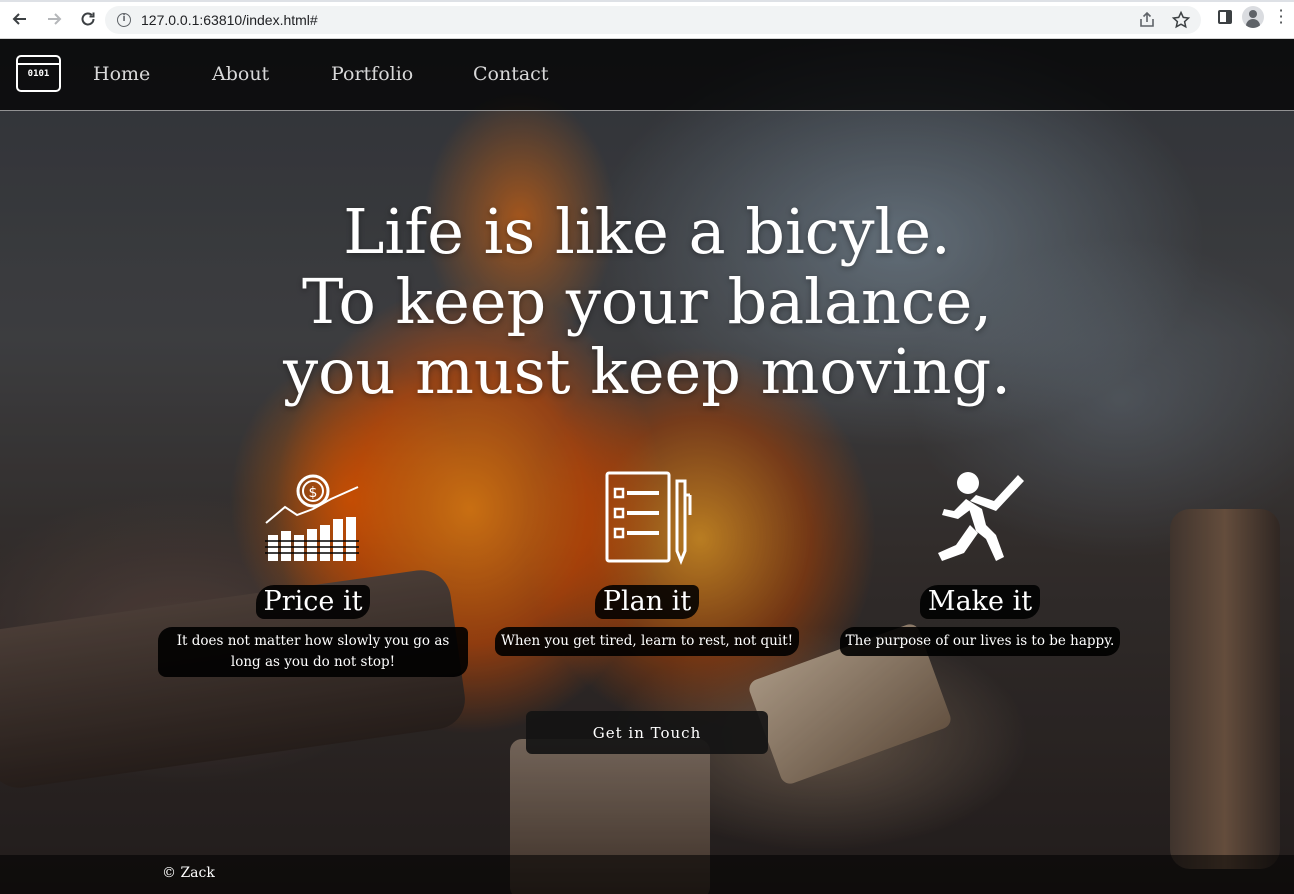 This screenshot has height=894, width=1294. What do you see at coordinates (647, 874) in the screenshot?
I see `site-footer: © Zack` at bounding box center [647, 874].